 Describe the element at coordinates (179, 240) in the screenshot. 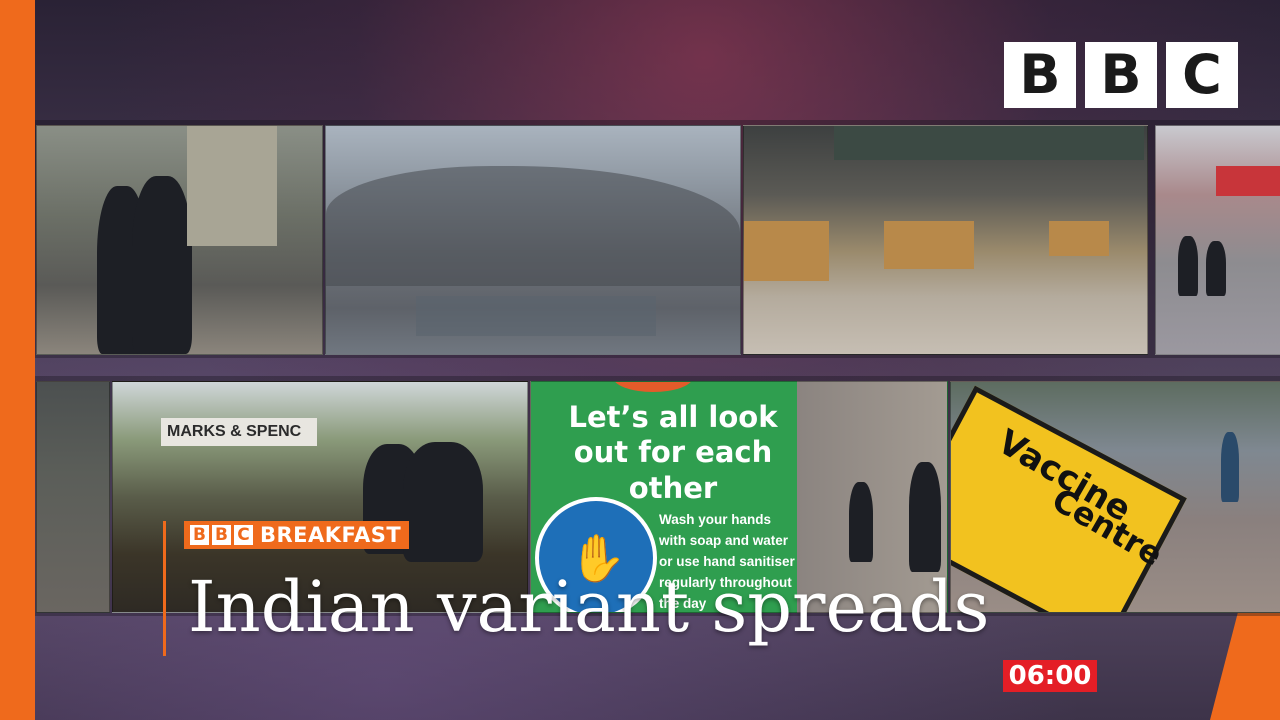

I see `street-shoppers-tile` at that location.